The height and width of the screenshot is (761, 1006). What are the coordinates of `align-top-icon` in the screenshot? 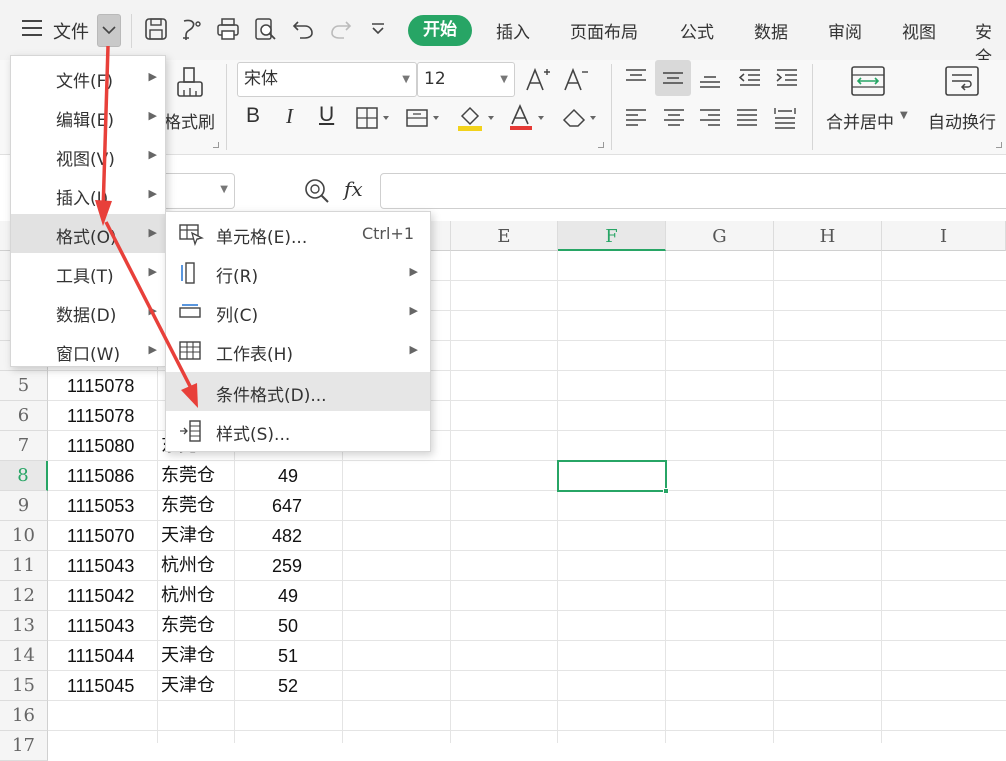 It's located at (636, 78).